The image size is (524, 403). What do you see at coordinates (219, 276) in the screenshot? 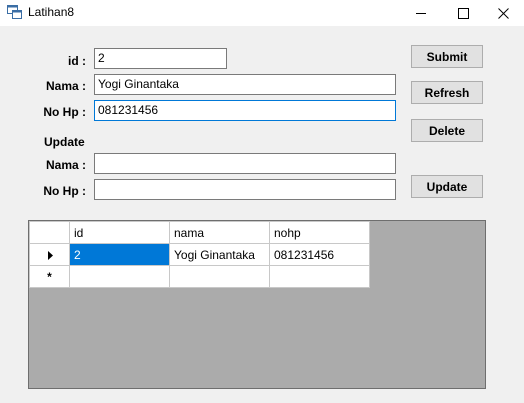
I see `new-cell-nama` at bounding box center [219, 276].